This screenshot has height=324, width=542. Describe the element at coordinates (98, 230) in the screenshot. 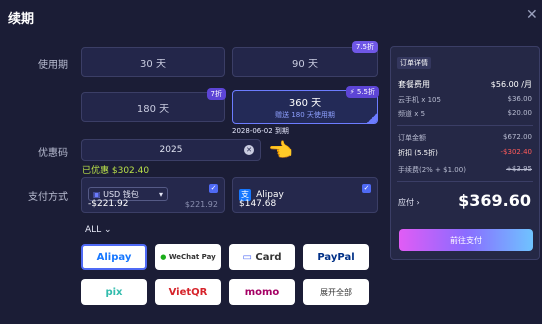

I see `all-filter: ALL ⌄` at that location.